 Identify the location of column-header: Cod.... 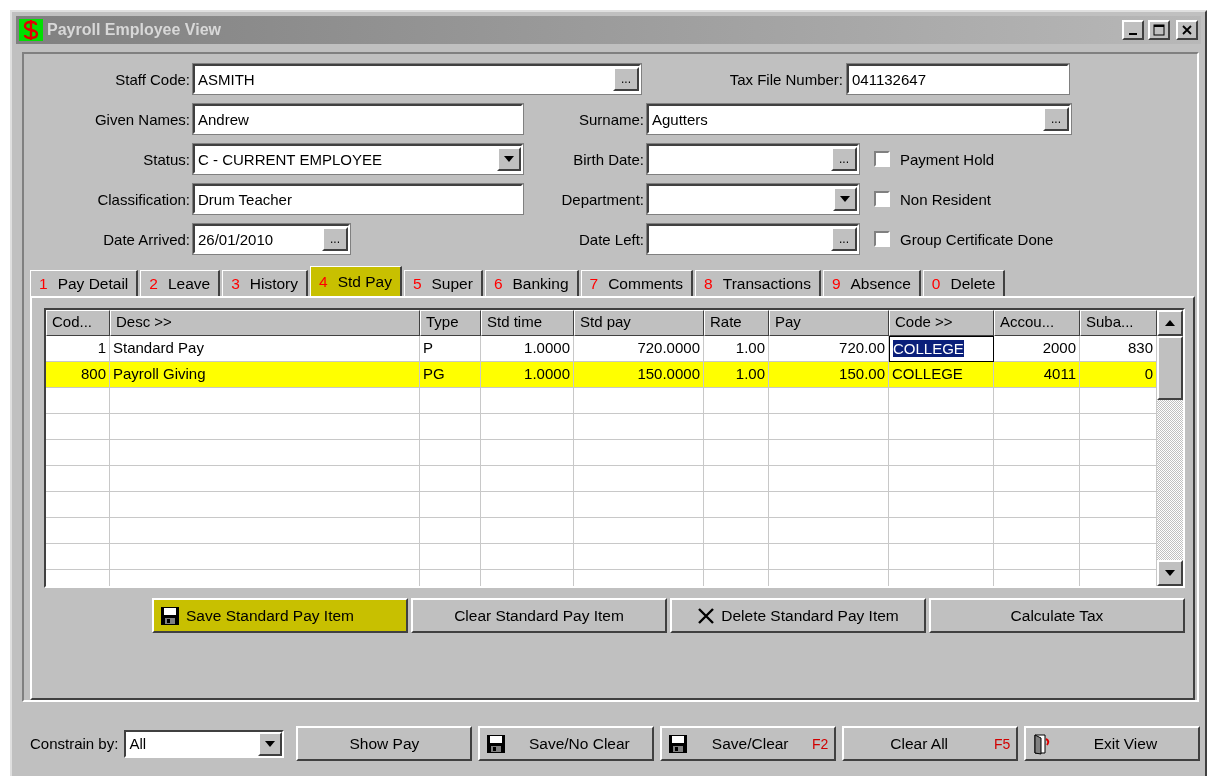
(78, 323).